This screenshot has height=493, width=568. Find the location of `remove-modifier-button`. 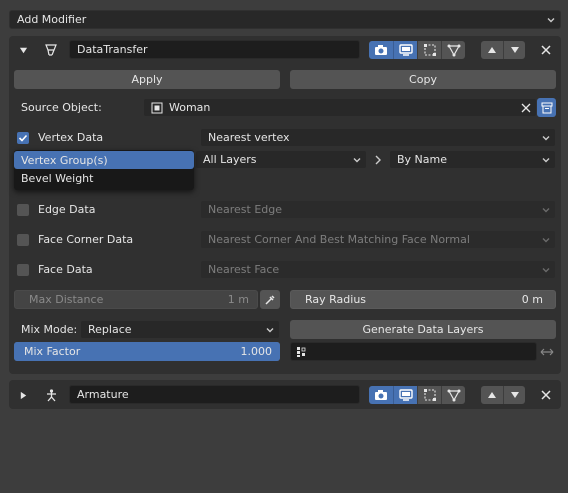

remove-modifier-button is located at coordinates (546, 50).